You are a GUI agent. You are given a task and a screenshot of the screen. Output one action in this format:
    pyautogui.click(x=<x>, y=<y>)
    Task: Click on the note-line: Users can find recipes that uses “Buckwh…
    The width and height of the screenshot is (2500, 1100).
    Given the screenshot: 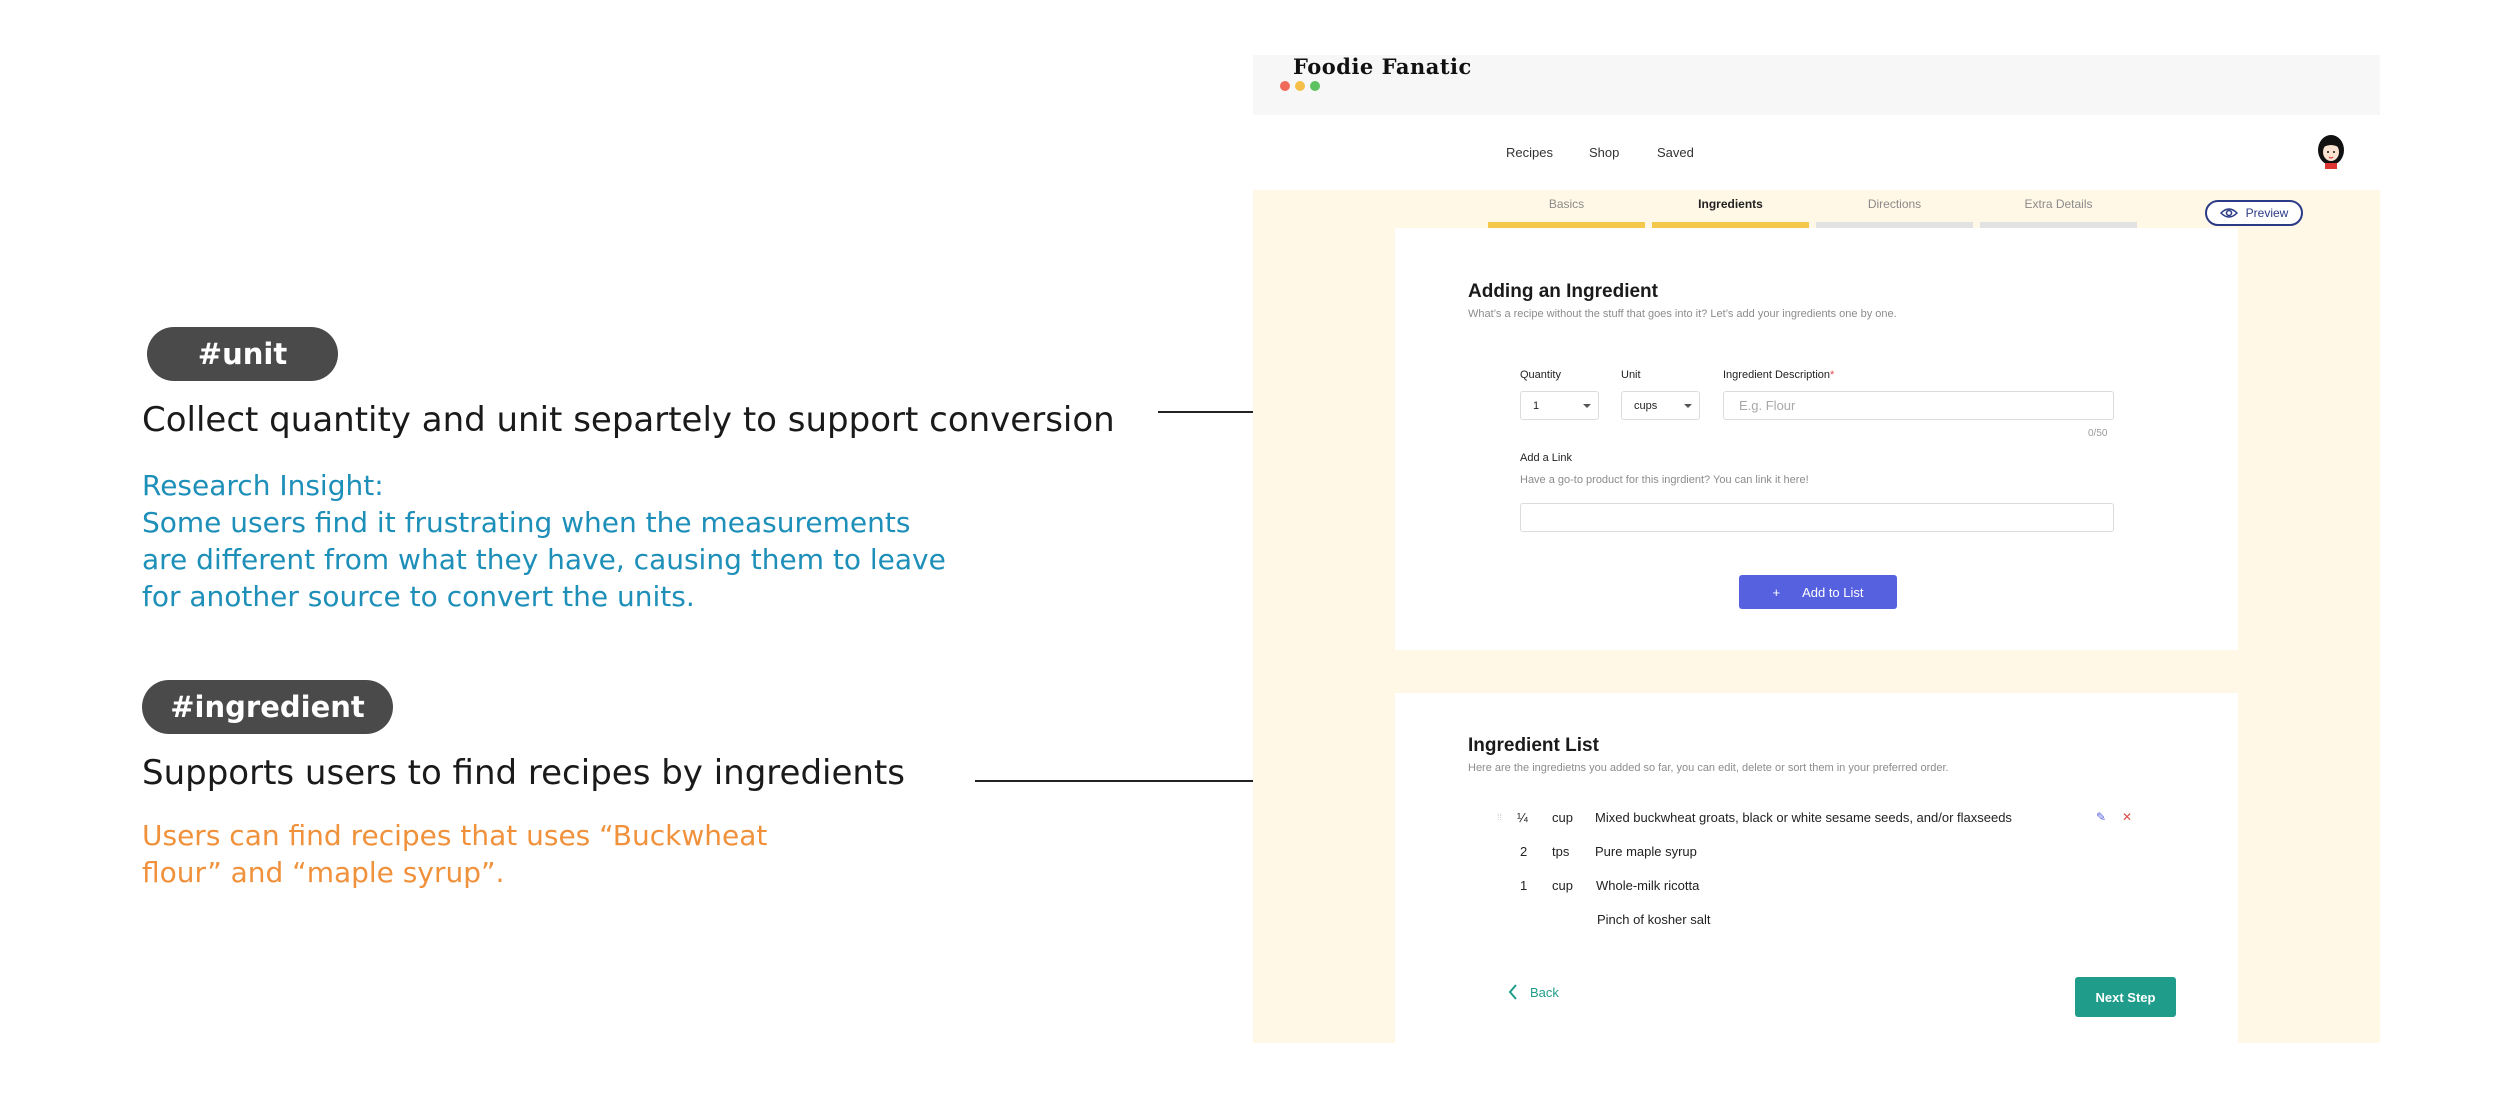 What is the action you would take?
    pyautogui.click(x=455, y=835)
    